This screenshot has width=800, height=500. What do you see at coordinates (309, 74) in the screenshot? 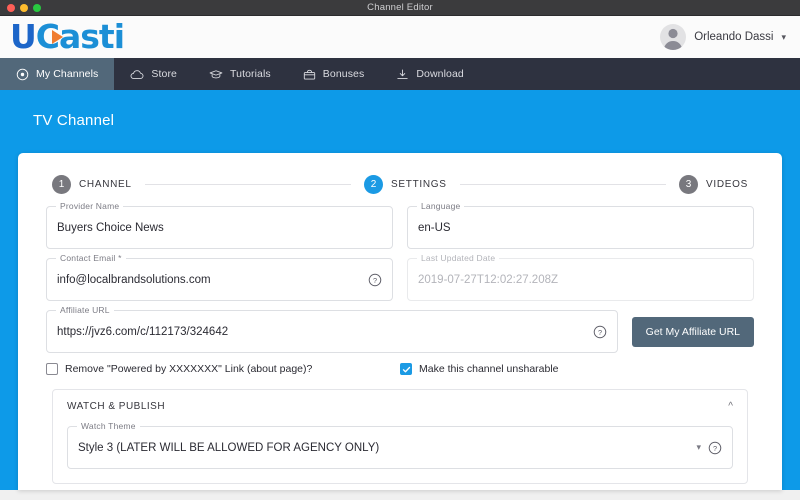
I see `gift-box-icon` at bounding box center [309, 74].